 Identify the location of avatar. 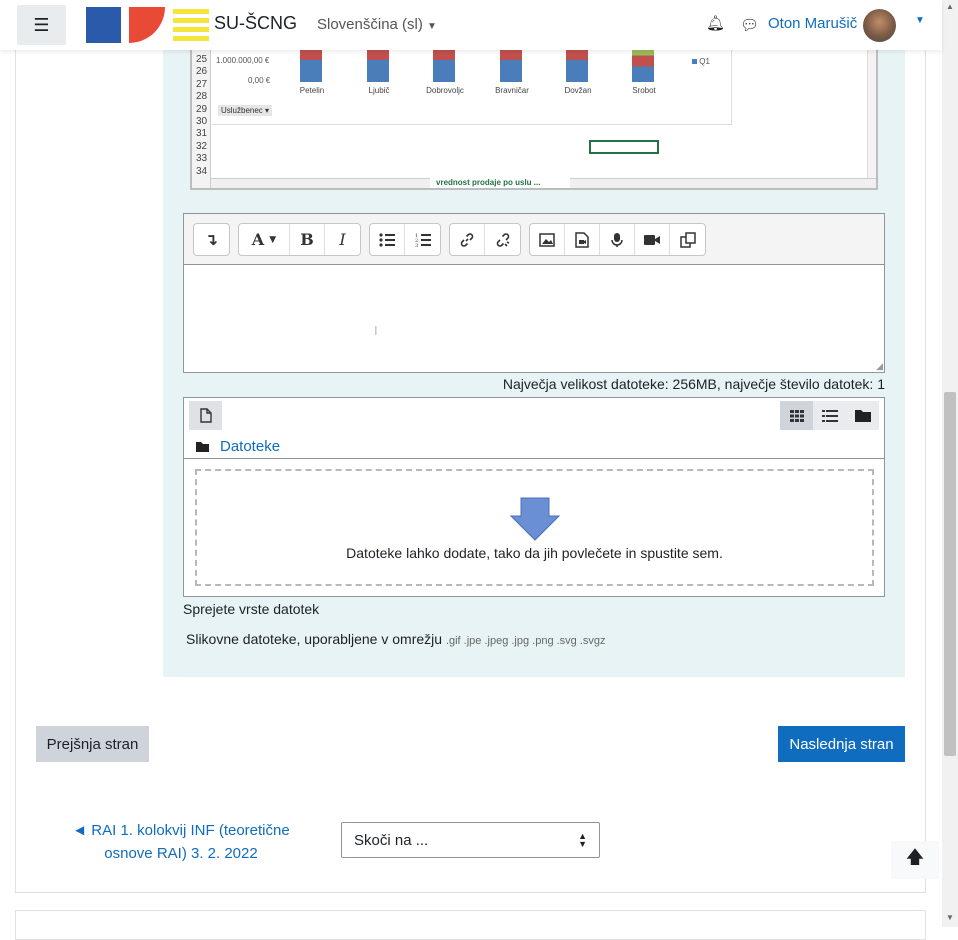
(879, 25).